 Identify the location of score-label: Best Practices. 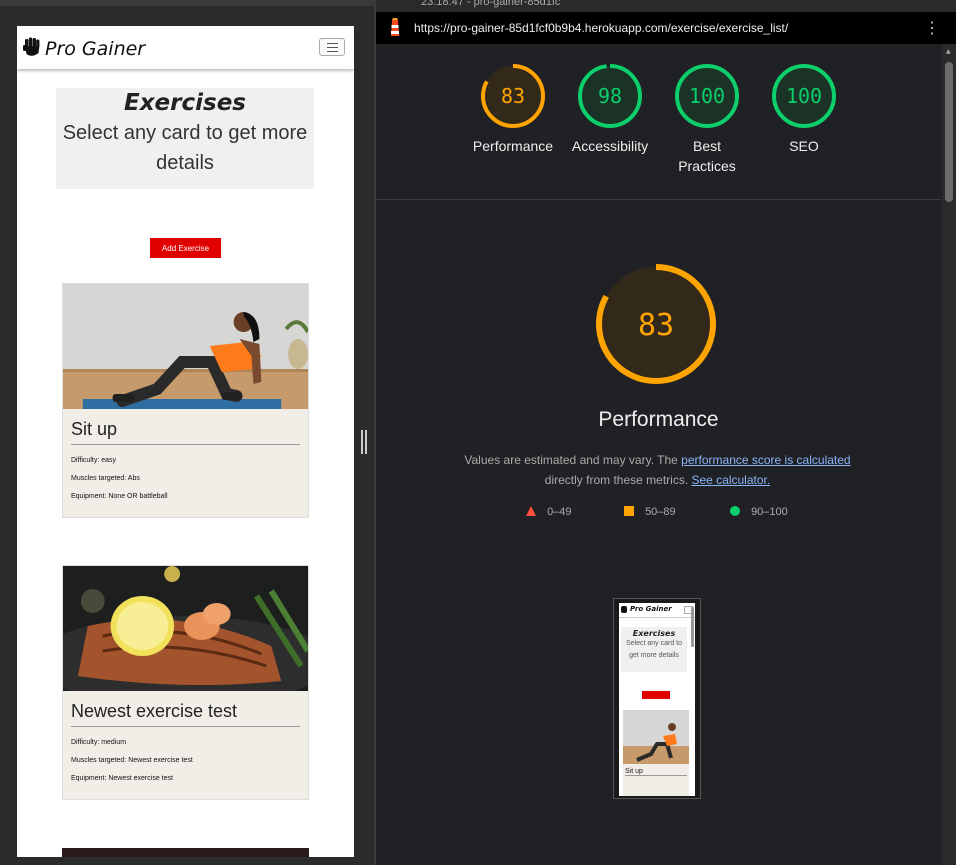
(707, 156).